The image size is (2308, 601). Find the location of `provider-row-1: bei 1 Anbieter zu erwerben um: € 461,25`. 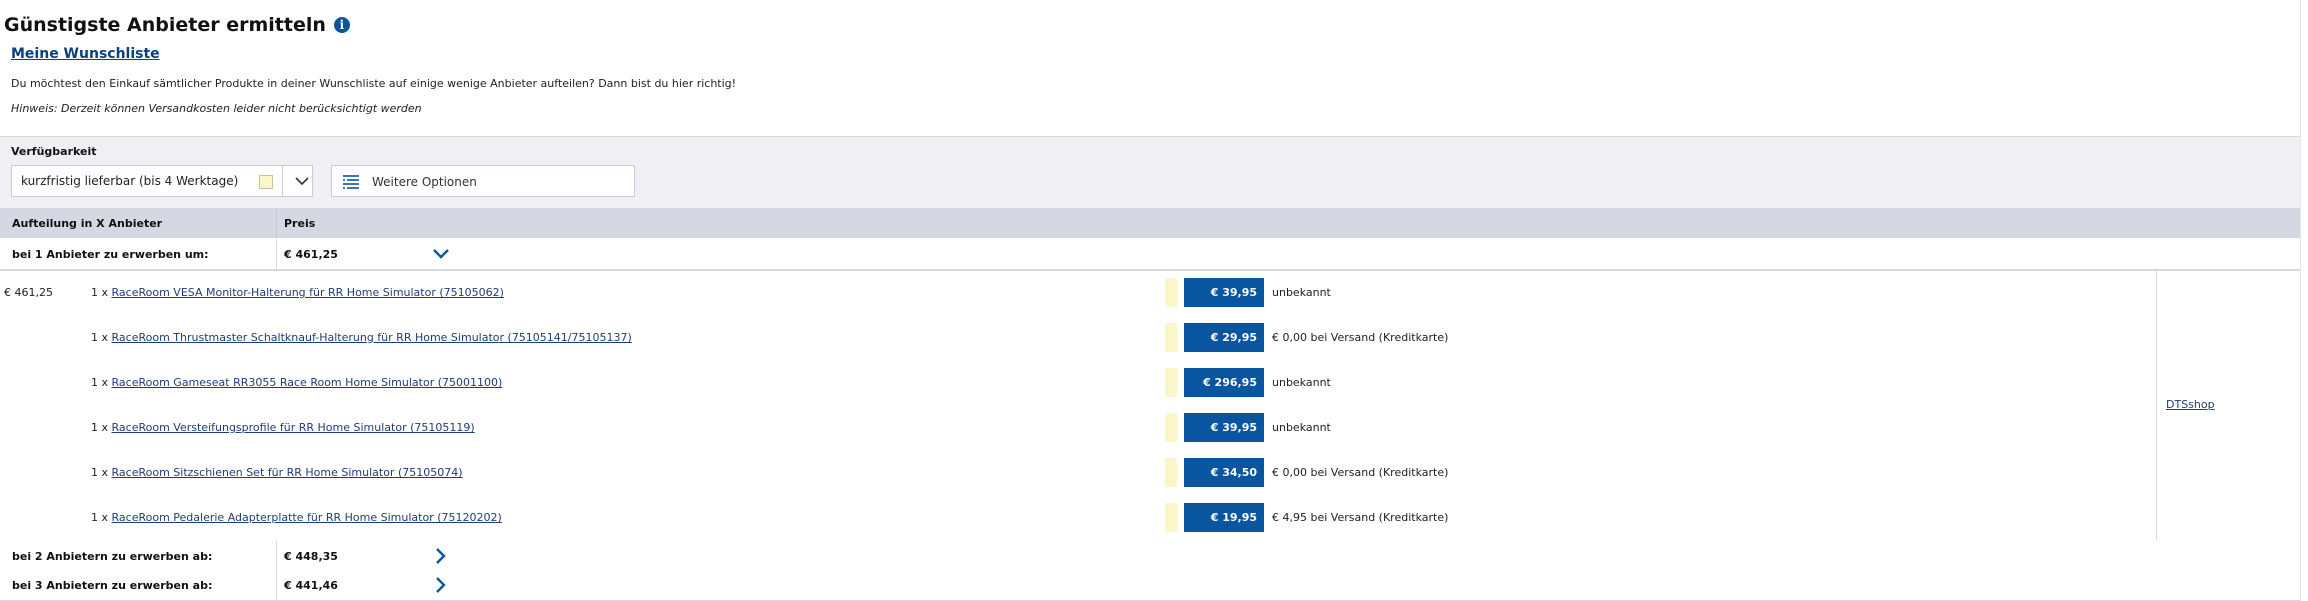

provider-row-1: bei 1 Anbieter zu erwerben um: € 461,25 is located at coordinates (1150, 254).